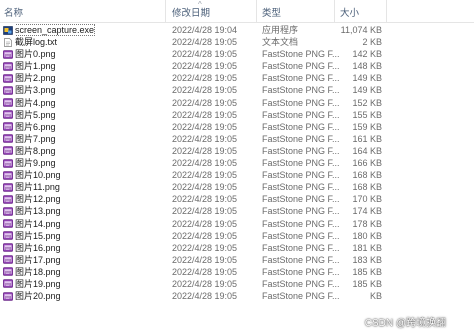  What do you see at coordinates (90, 151) in the screenshot?
I see `file-name: 图片8.png` at bounding box center [90, 151].